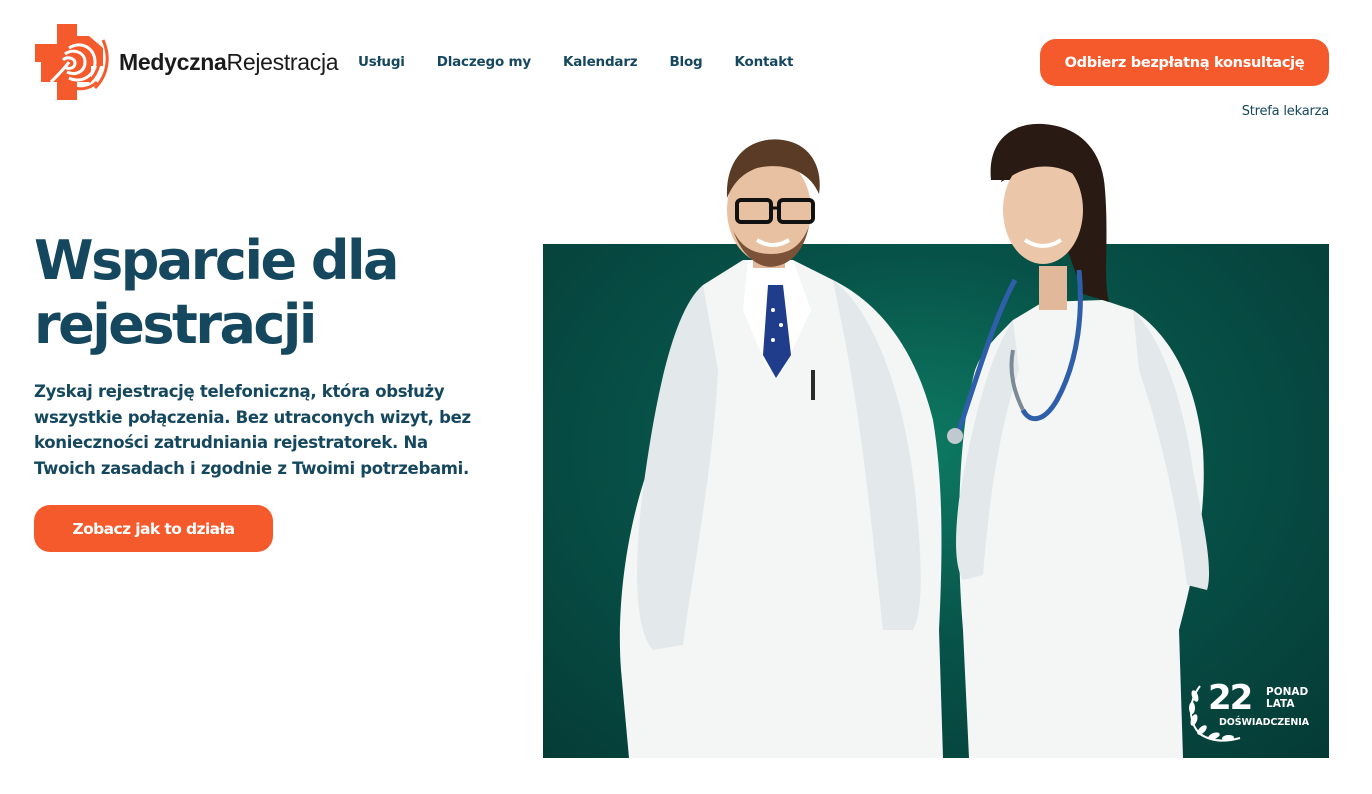 The image size is (1372, 794). What do you see at coordinates (216, 260) in the screenshot?
I see `hero-title-line1: Wsparcie dla` at bounding box center [216, 260].